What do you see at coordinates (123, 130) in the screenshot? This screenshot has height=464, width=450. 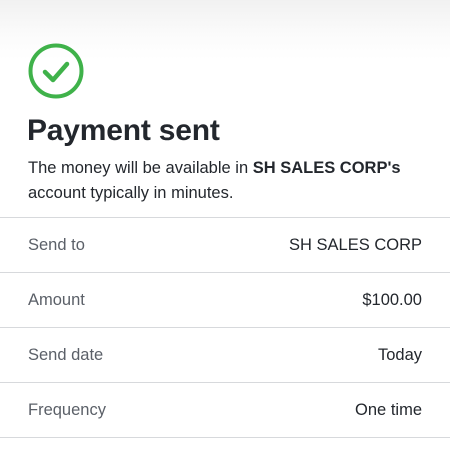 I see `page-title: Payment sent` at bounding box center [123, 130].